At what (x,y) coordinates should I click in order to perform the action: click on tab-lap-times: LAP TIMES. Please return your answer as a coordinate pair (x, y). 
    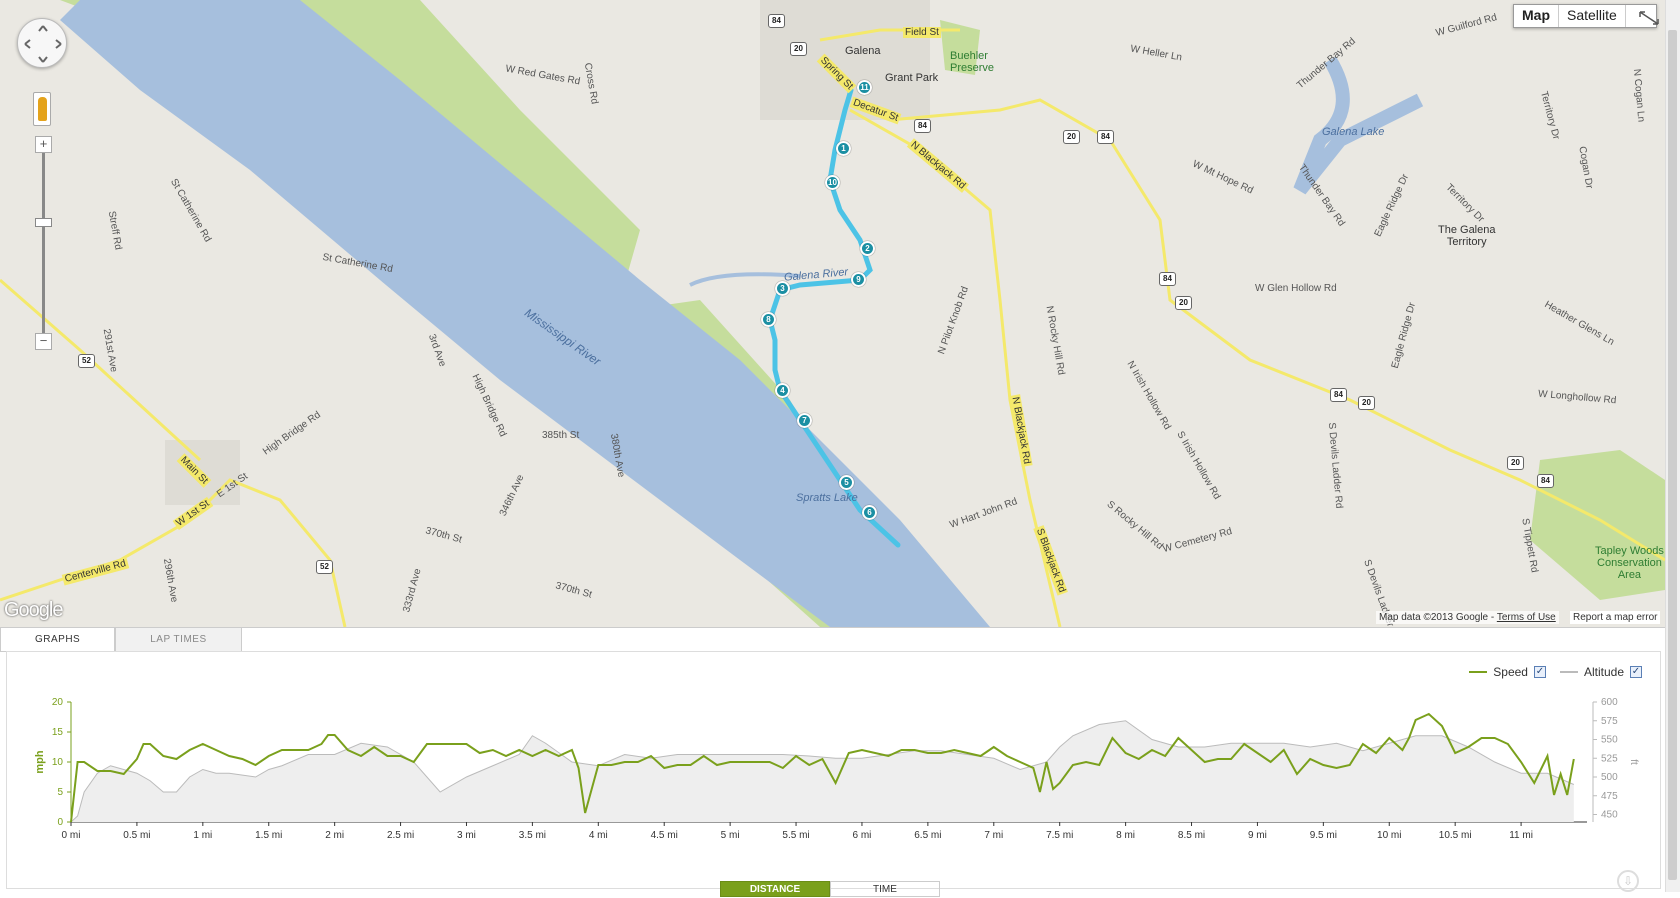
    Looking at the image, I should click on (178, 640).